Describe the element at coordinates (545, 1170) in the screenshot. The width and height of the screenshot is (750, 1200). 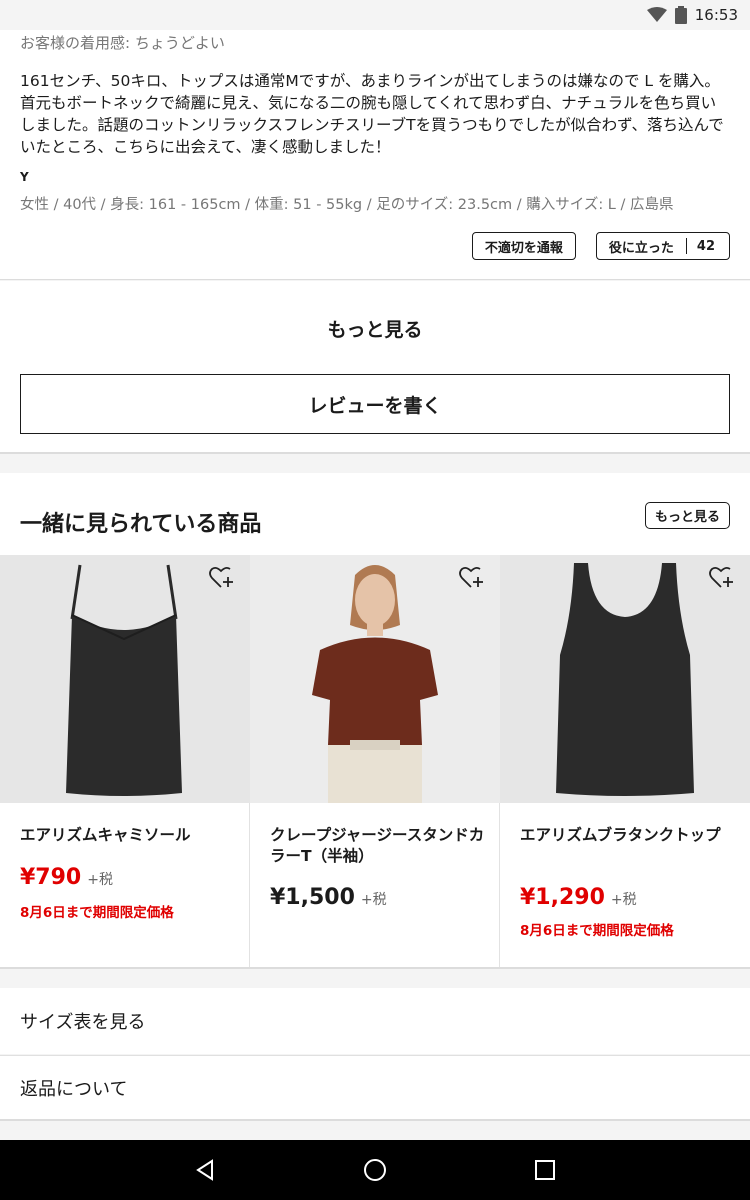
I see `recents-icon` at that location.